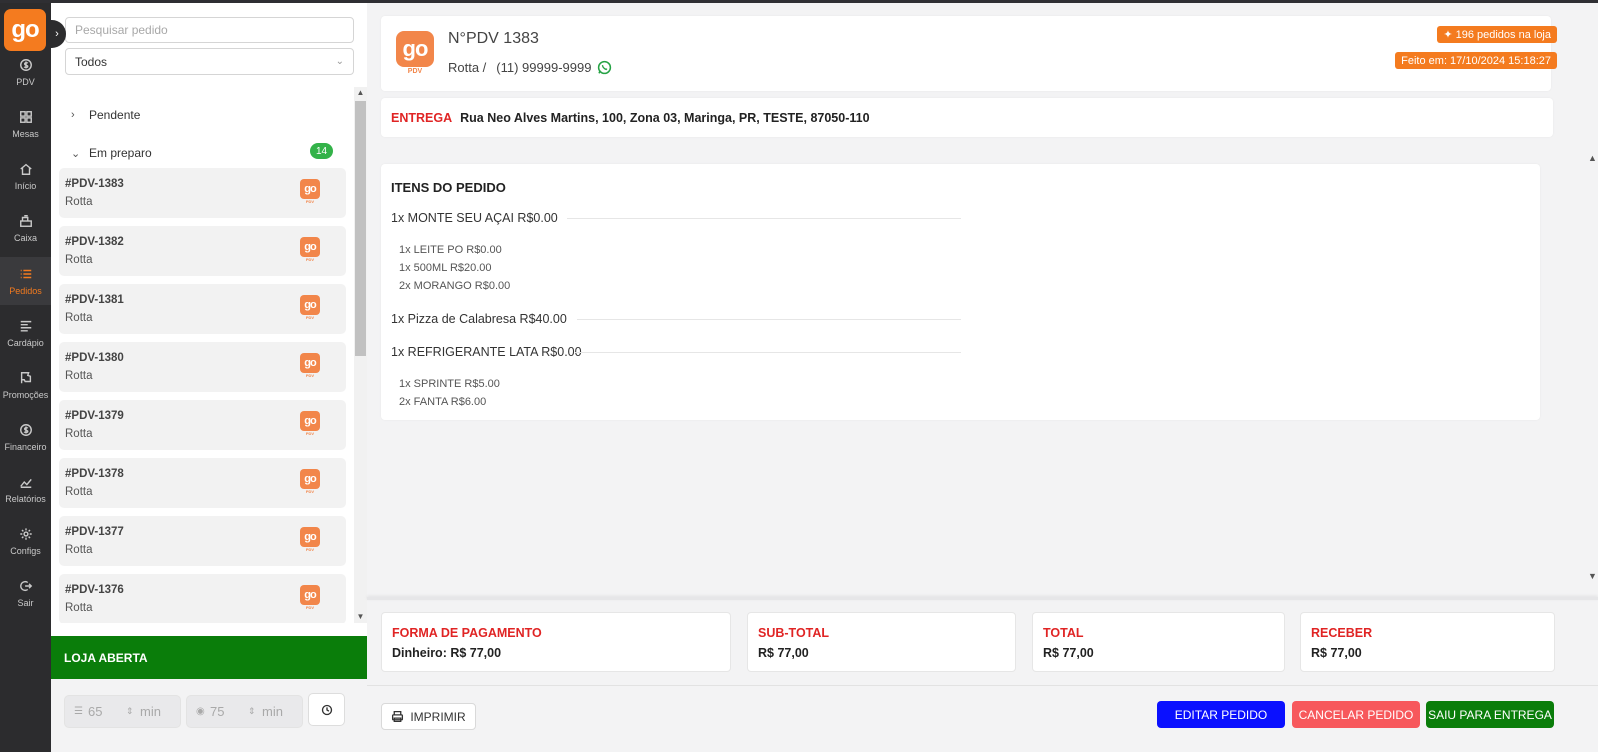 This screenshot has height=752, width=1598. What do you see at coordinates (25, 602) in the screenshot?
I see `nav-item-label: Sair` at bounding box center [25, 602].